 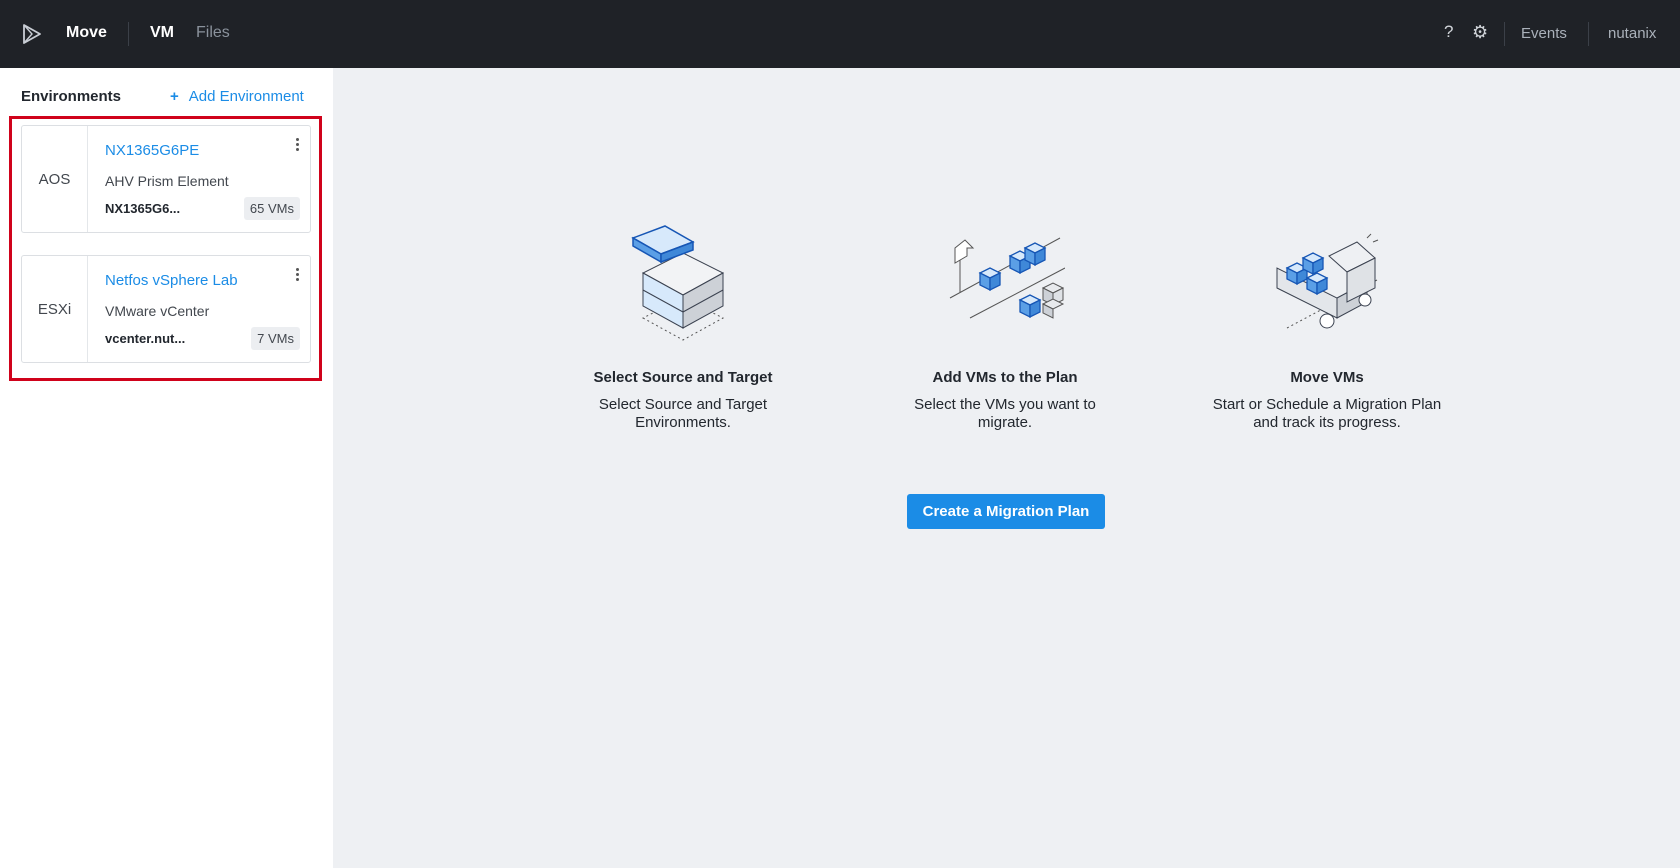 What do you see at coordinates (1327, 281) in the screenshot?
I see `truck-icon` at bounding box center [1327, 281].